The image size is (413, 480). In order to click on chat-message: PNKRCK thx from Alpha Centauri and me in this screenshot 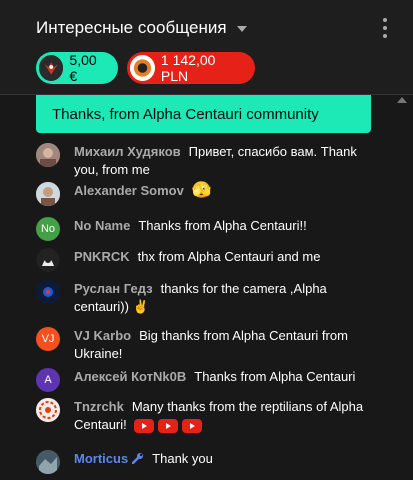, I will do `click(206, 260)`.